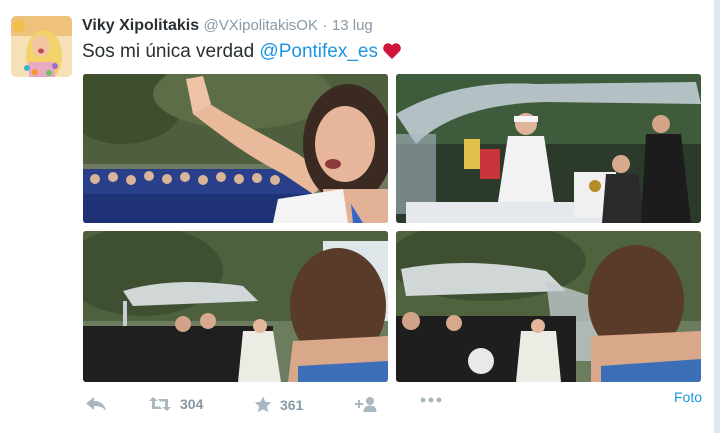 This screenshot has width=720, height=433. I want to click on tweet-actions: 304 361, so click(392, 408).